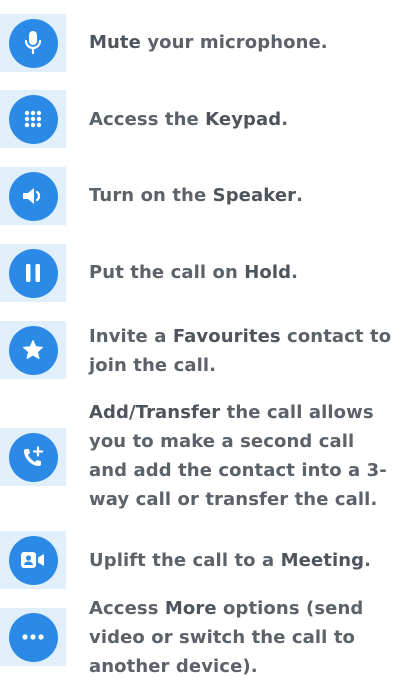  I want to click on meeting-icon, so click(32, 560).